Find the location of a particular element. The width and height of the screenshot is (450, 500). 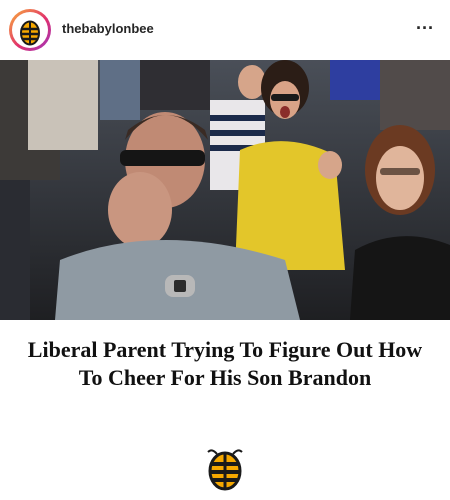

profile-avatar is located at coordinates (30, 30).